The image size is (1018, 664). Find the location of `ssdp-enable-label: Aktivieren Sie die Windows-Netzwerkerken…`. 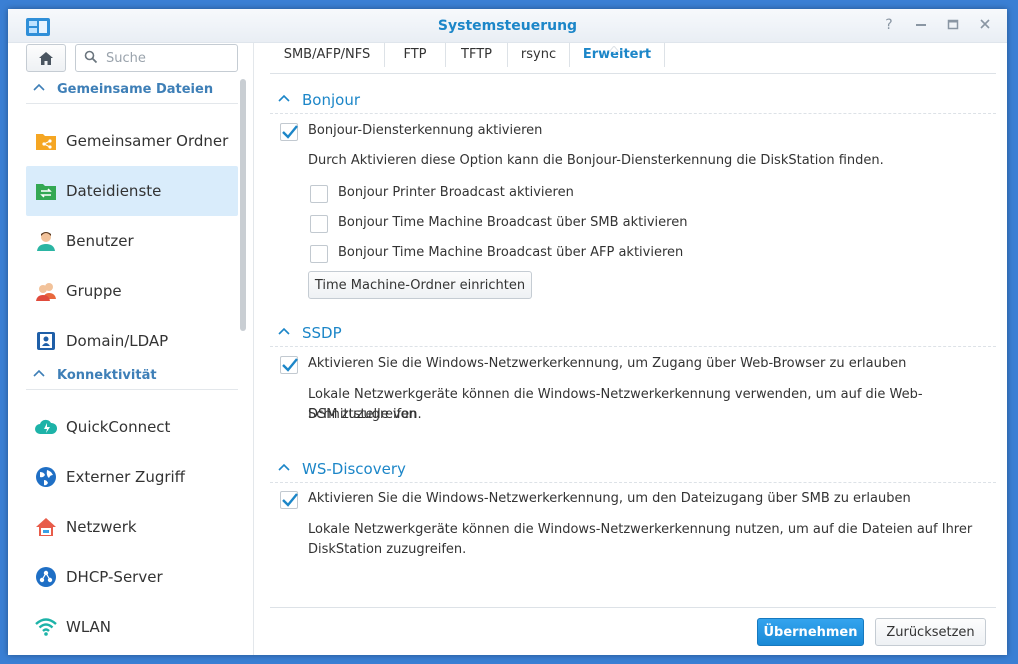

ssdp-enable-label: Aktivieren Sie die Windows-Netzwerkerken… is located at coordinates (607, 364).